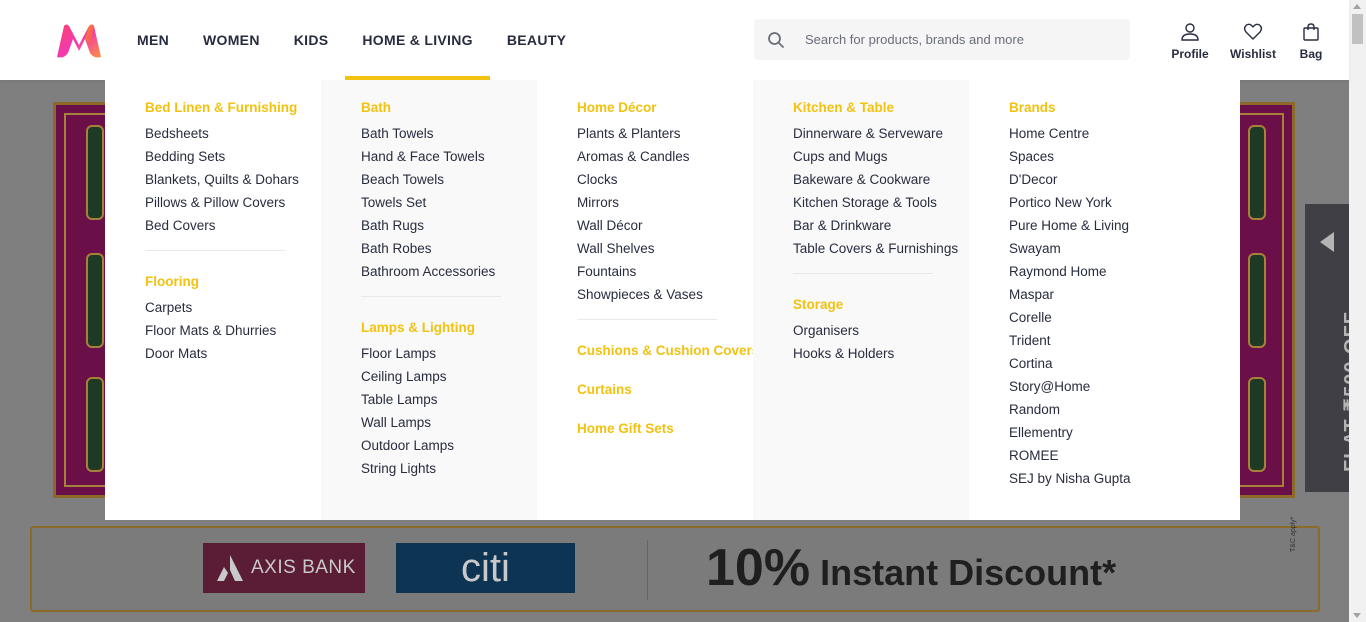 The width and height of the screenshot is (1366, 622). I want to click on menu-item: Blankets, Quilts & Dohars, so click(233, 179).